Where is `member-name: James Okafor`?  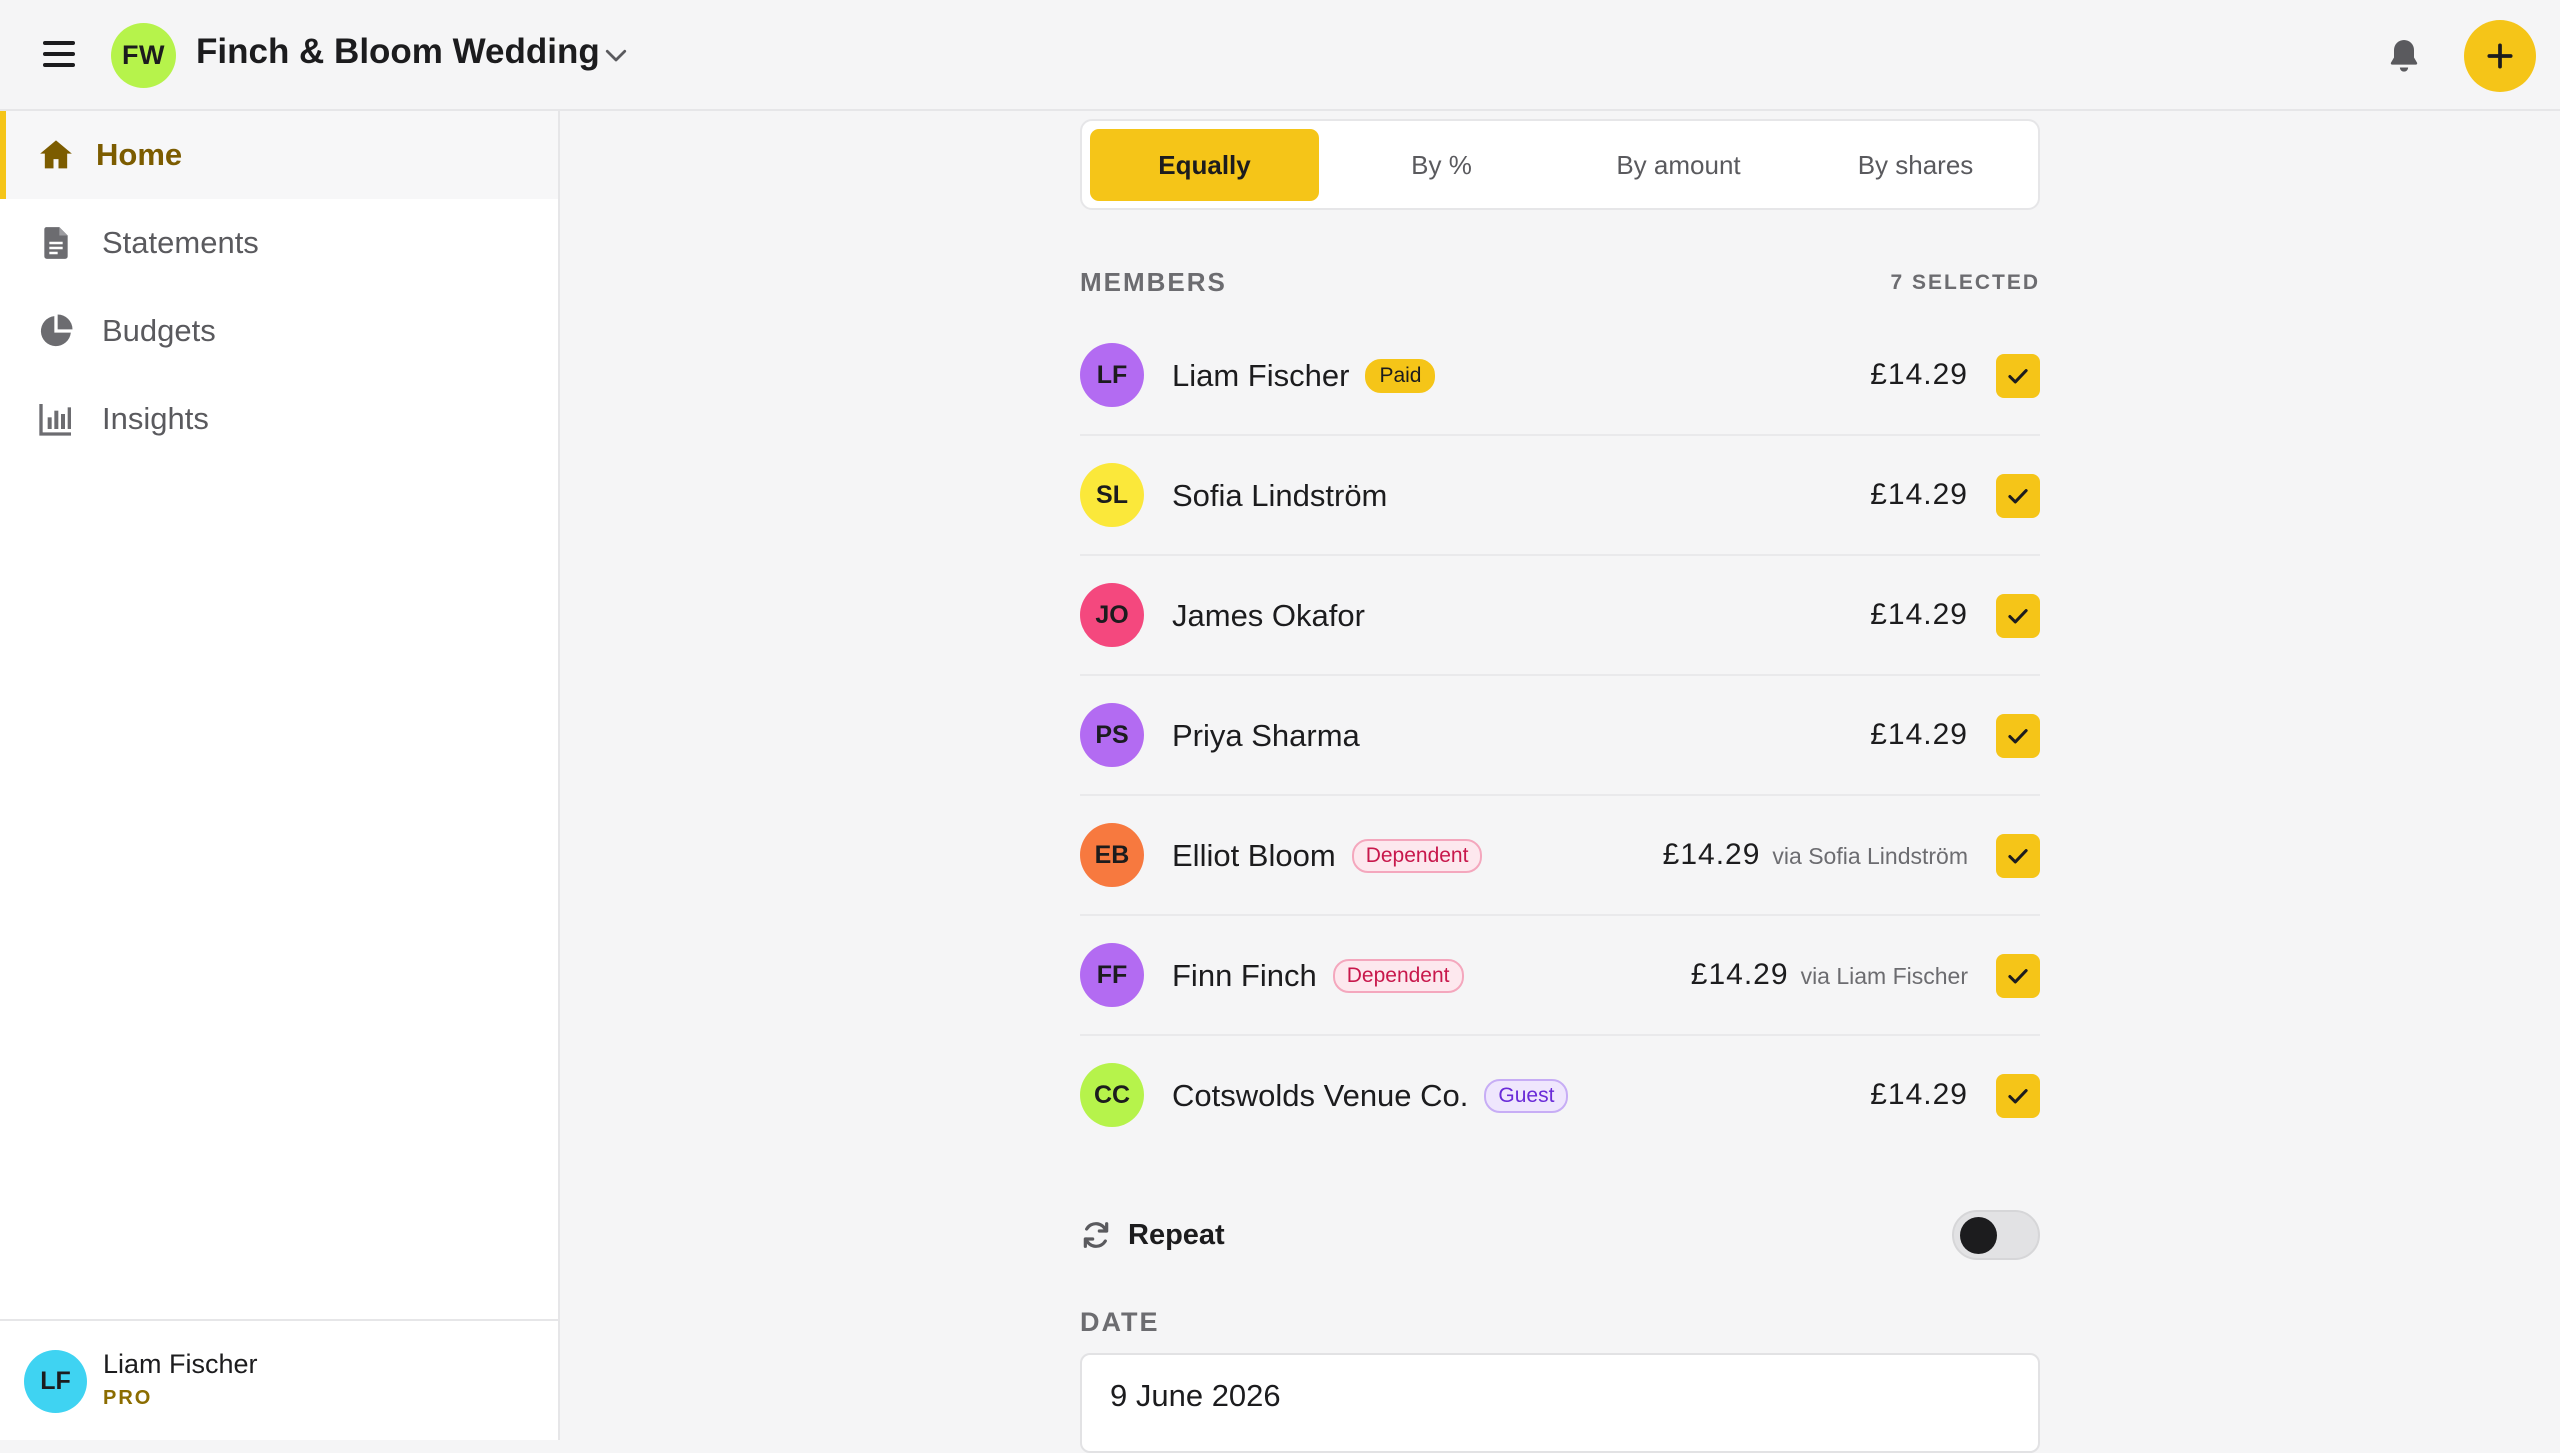 member-name: James Okafor is located at coordinates (1268, 615).